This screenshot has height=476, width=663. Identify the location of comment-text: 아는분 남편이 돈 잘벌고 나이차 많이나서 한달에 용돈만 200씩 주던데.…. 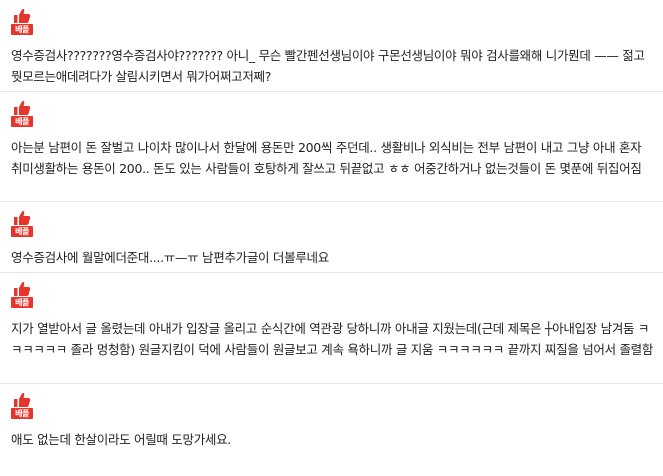
(326, 158).